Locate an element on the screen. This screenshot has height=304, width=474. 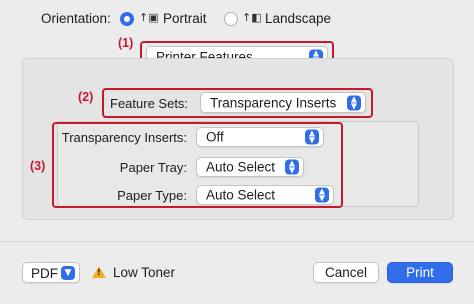
feature-sets-value: Transparency Inserts is located at coordinates (273, 102).